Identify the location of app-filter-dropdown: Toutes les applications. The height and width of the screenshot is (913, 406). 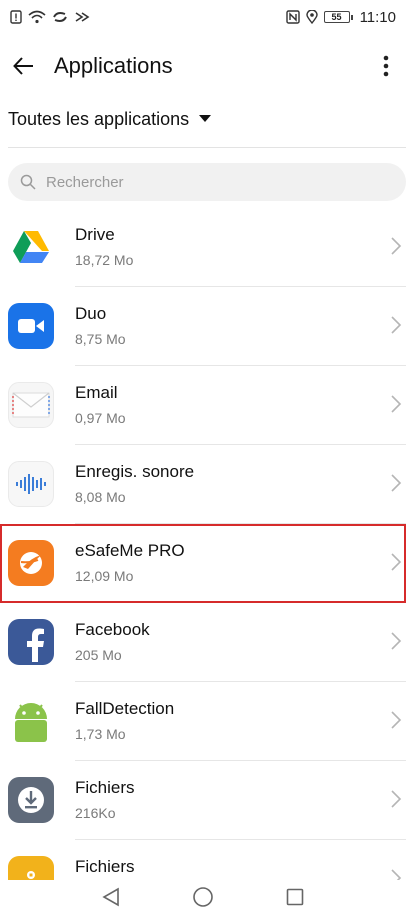
(110, 119).